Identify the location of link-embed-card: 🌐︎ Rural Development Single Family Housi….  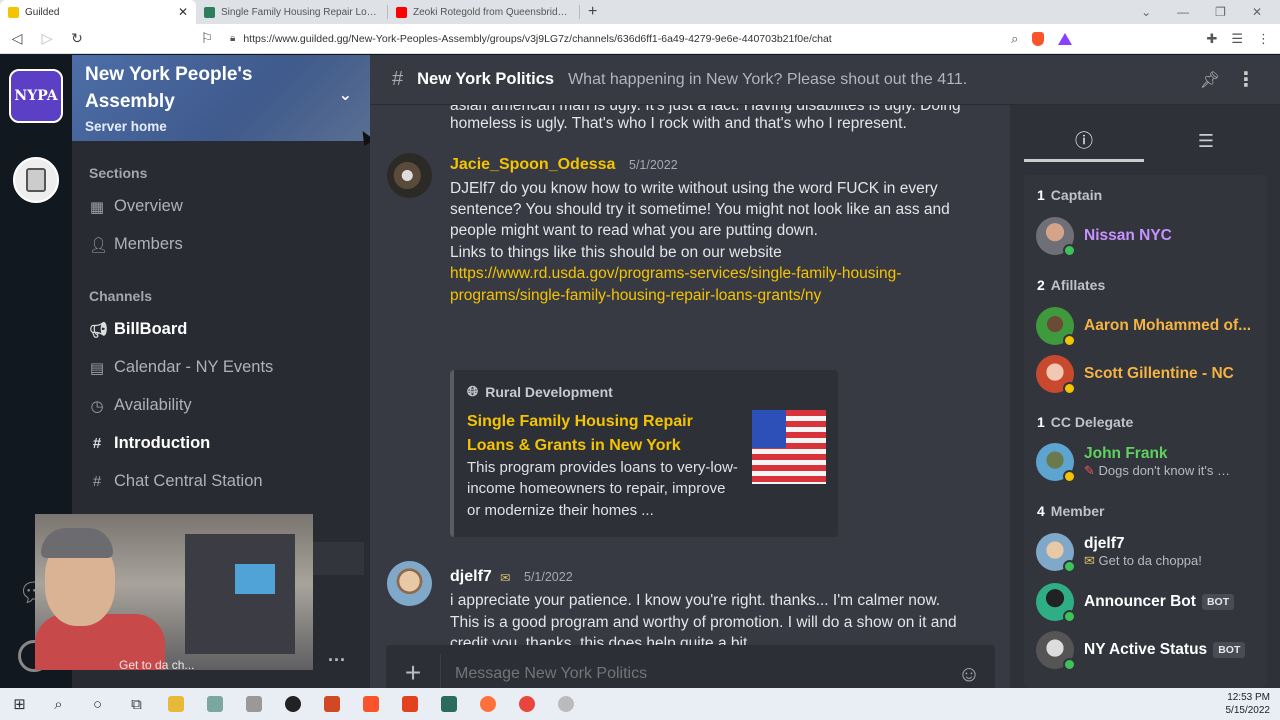
(644, 453).